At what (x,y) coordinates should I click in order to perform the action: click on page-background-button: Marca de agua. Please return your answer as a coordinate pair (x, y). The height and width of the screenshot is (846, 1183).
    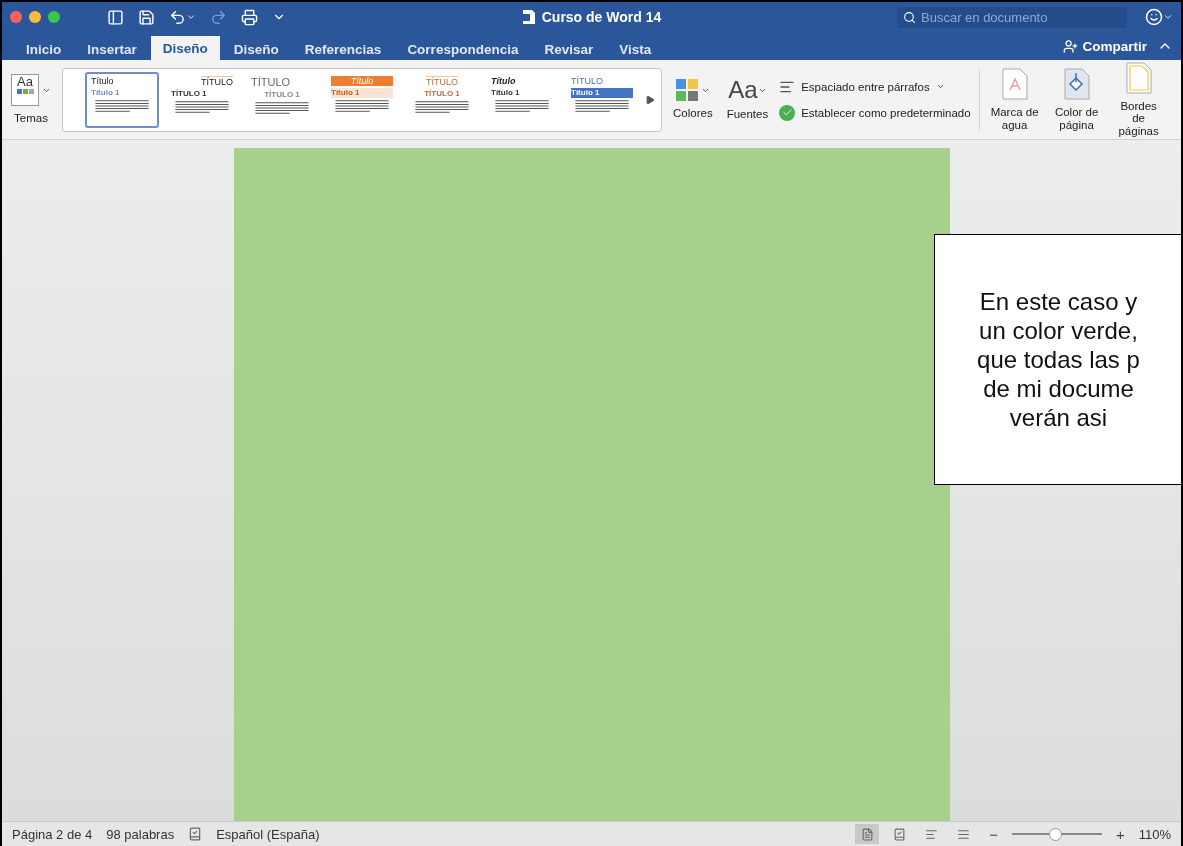
    Looking at the image, I should click on (1014, 99).